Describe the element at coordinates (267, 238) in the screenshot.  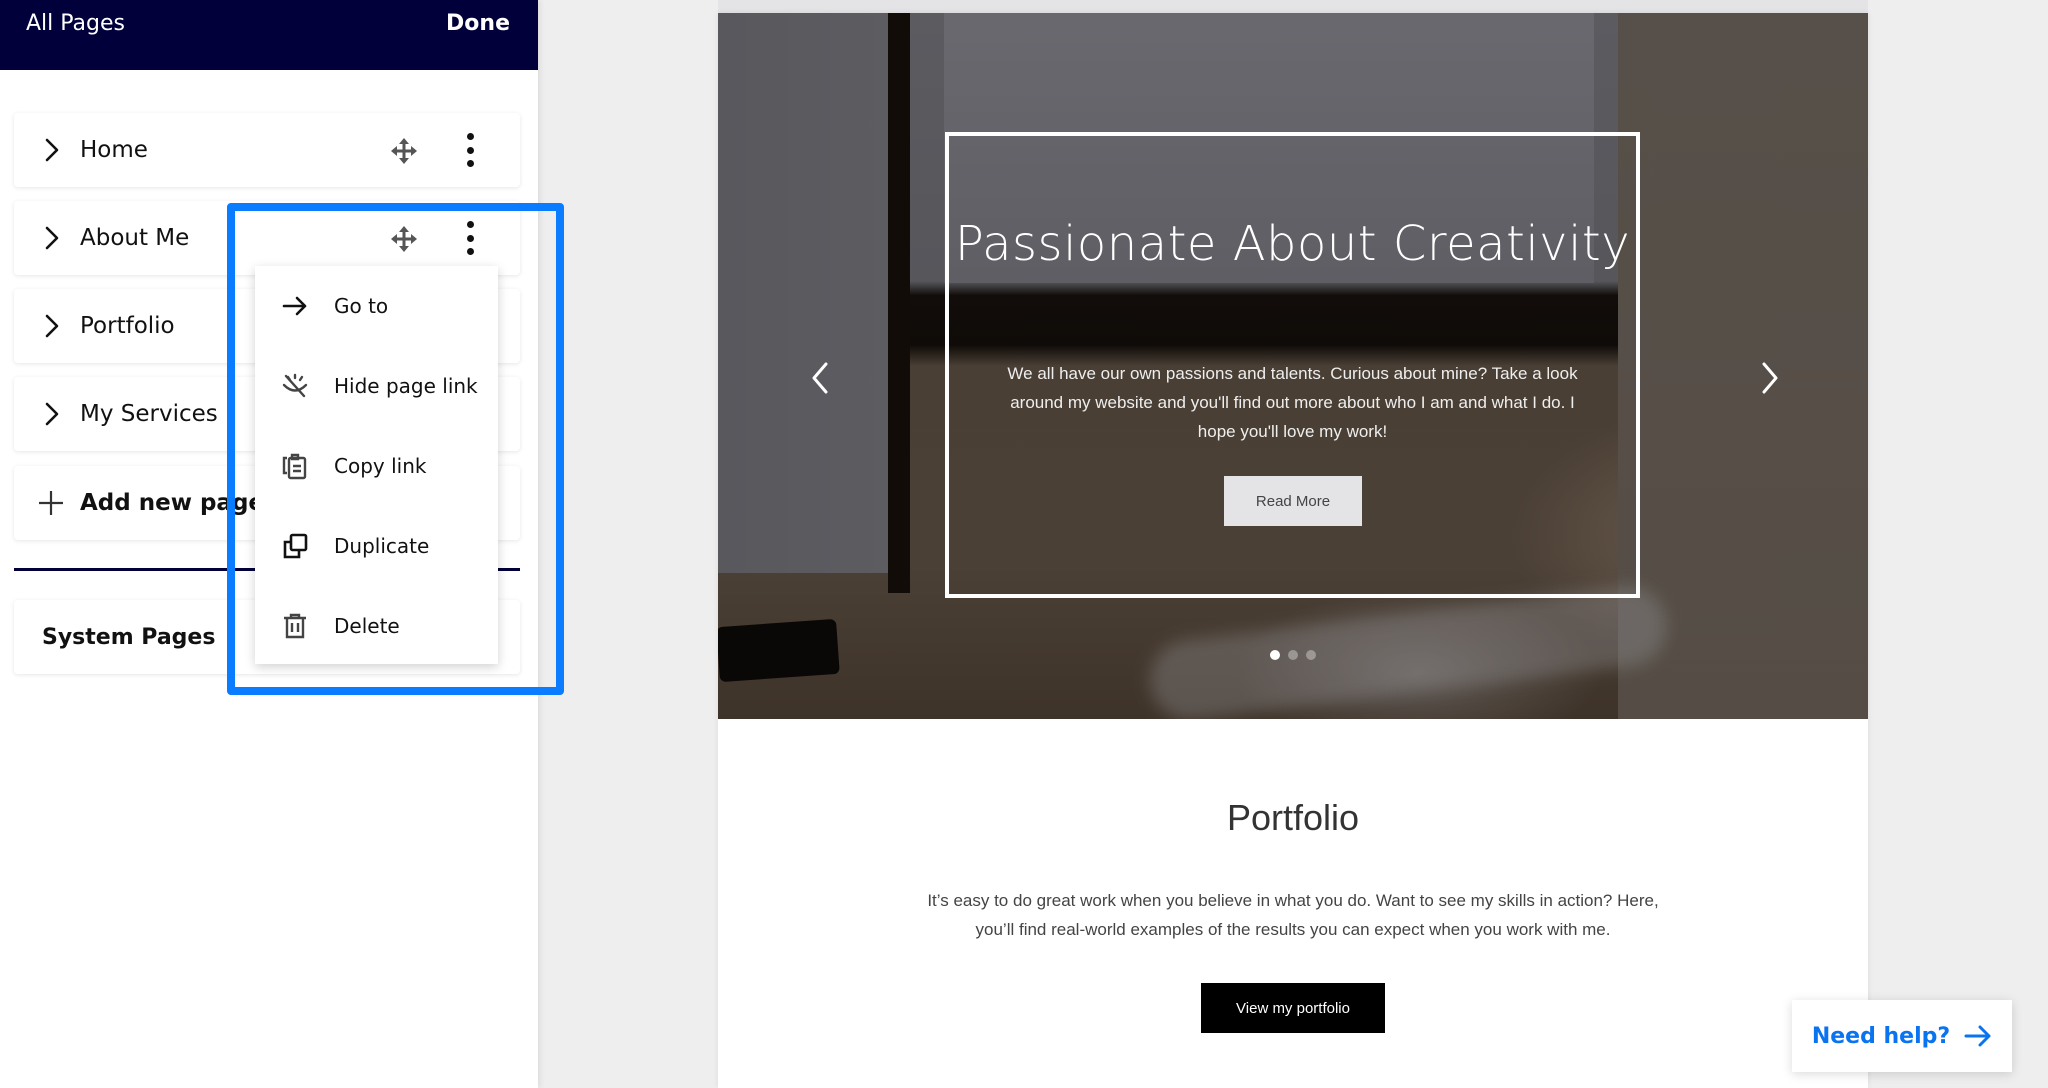
I see `page-row-about-me: About Me` at that location.